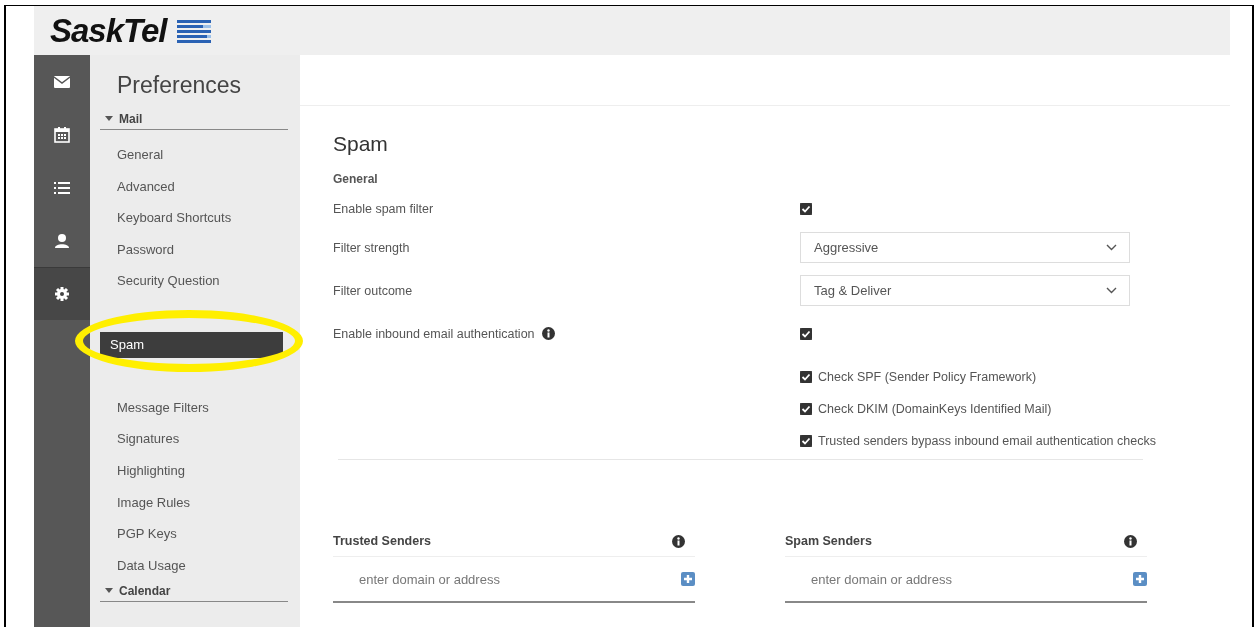  What do you see at coordinates (434, 333) in the screenshot?
I see `setting-label: Enable inbound email authentication` at bounding box center [434, 333].